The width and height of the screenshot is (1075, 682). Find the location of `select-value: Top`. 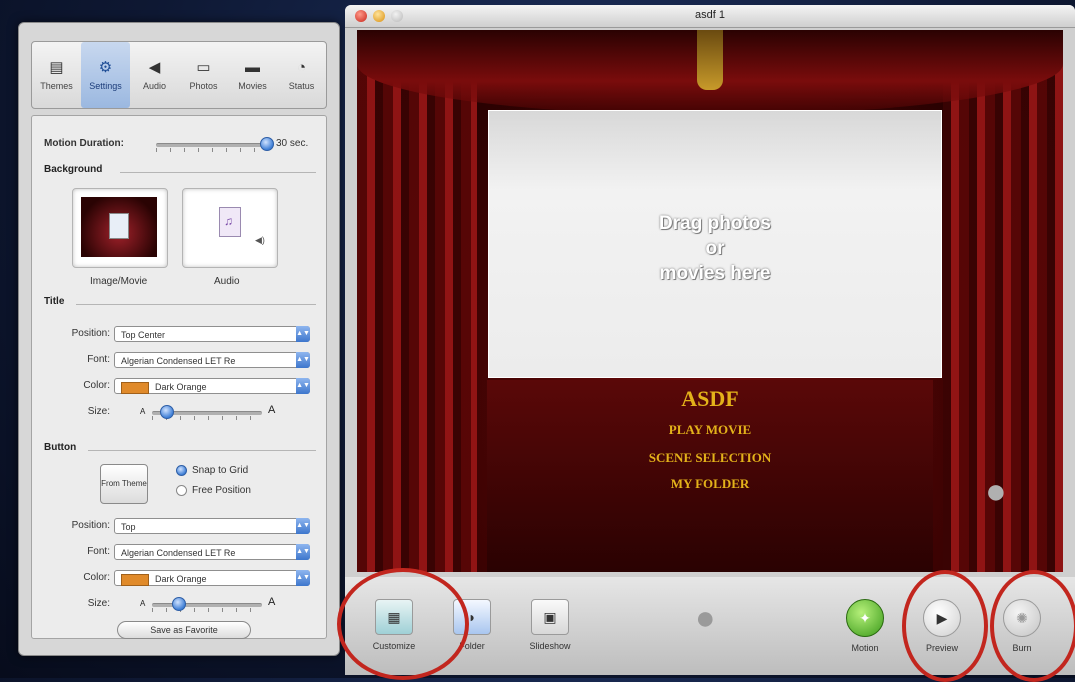

select-value: Top is located at coordinates (128, 527).